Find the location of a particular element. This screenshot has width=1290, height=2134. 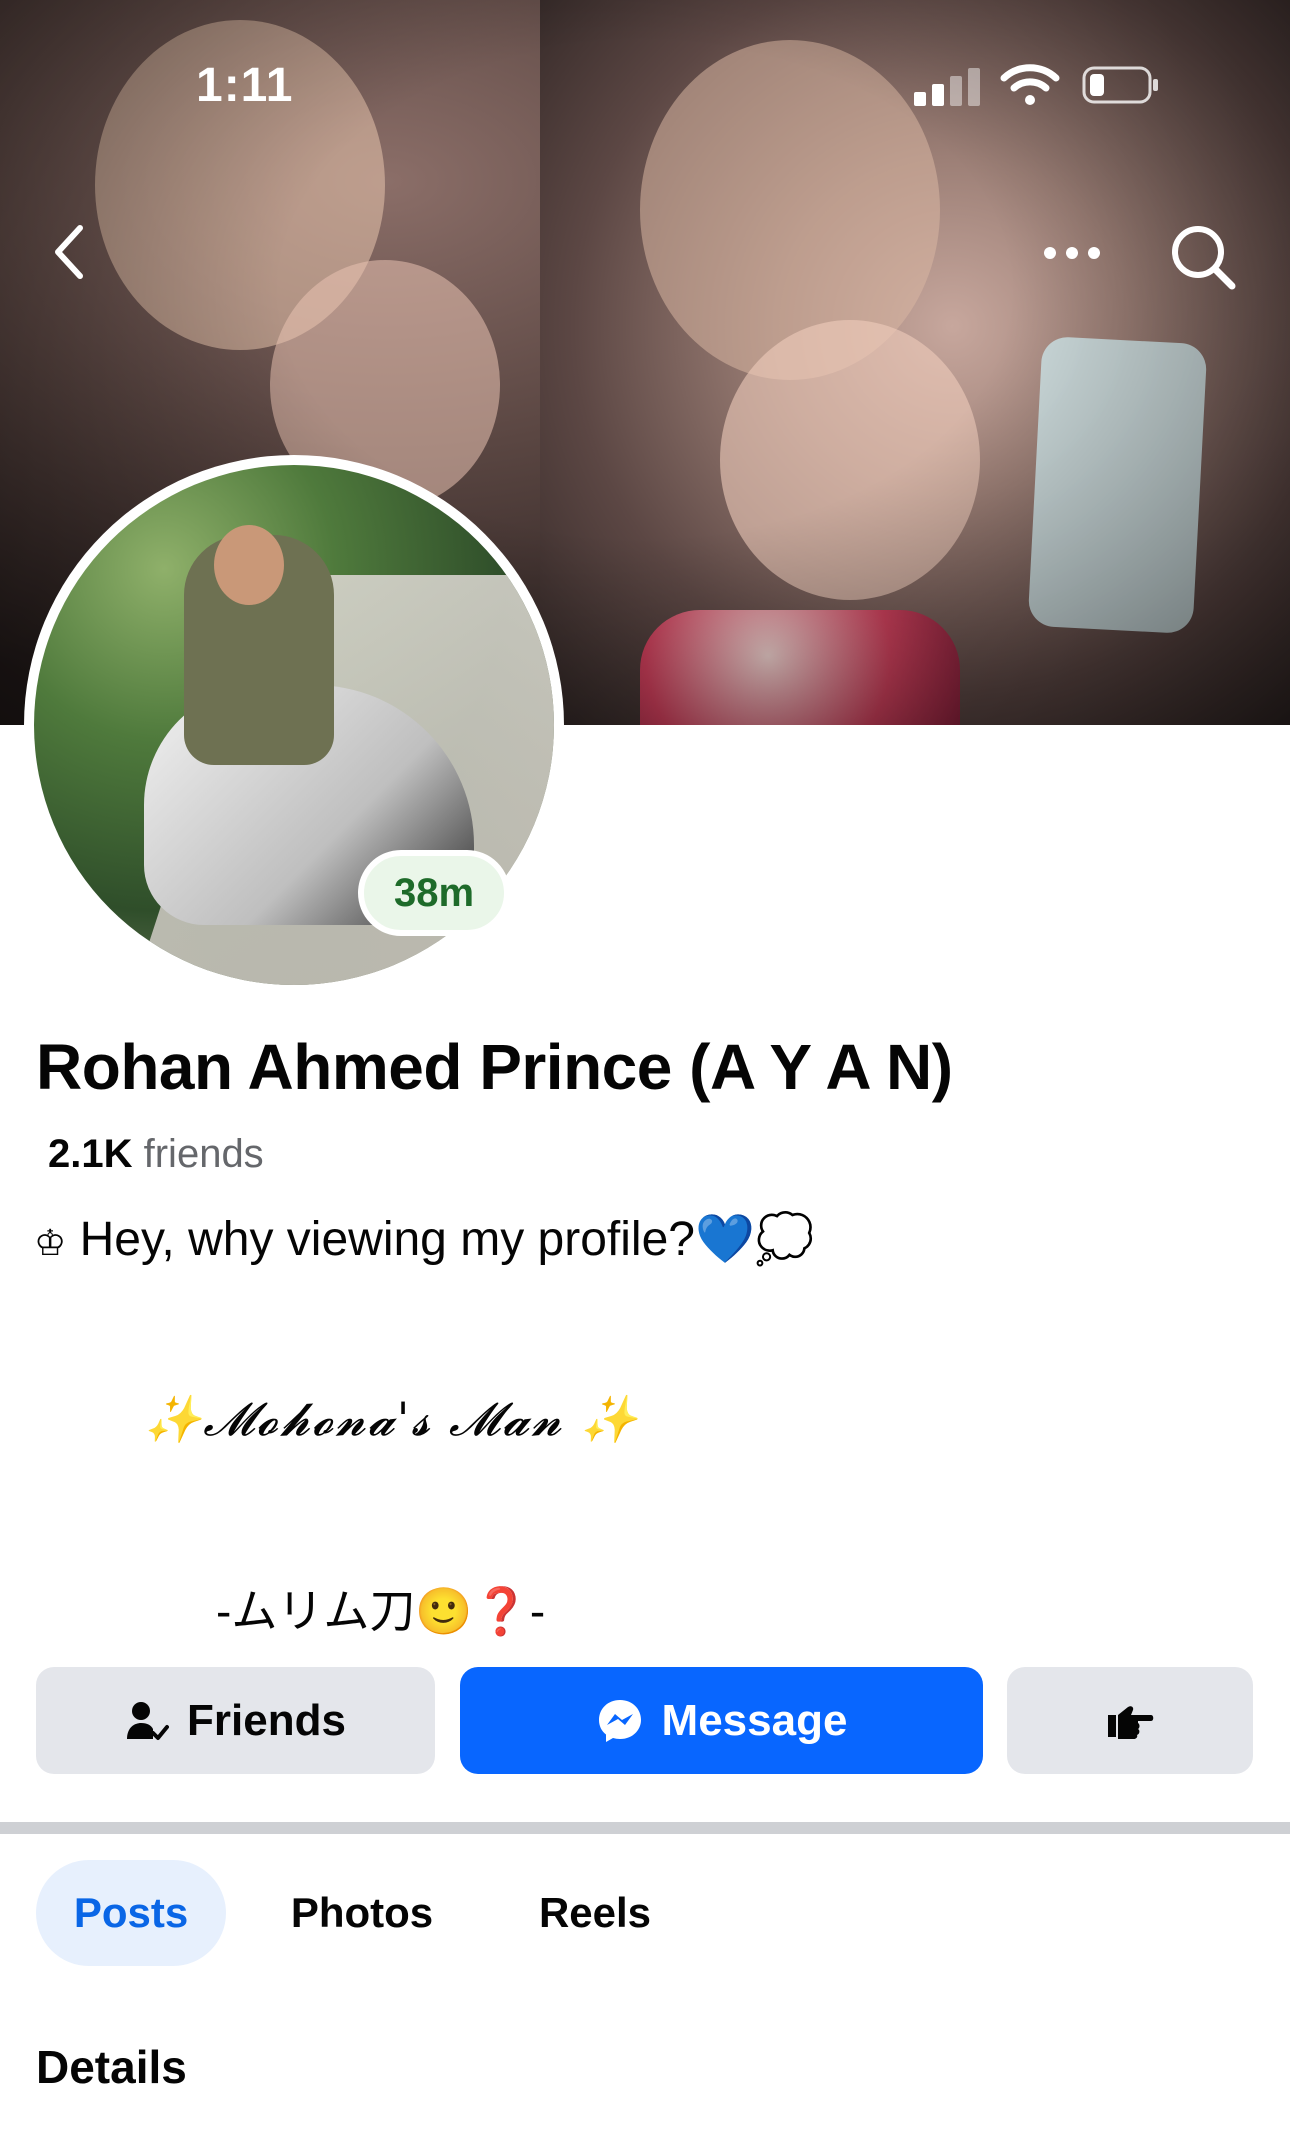

profile-name: Rohan Ahmed Prince (A Y A N) is located at coordinates (494, 1067).